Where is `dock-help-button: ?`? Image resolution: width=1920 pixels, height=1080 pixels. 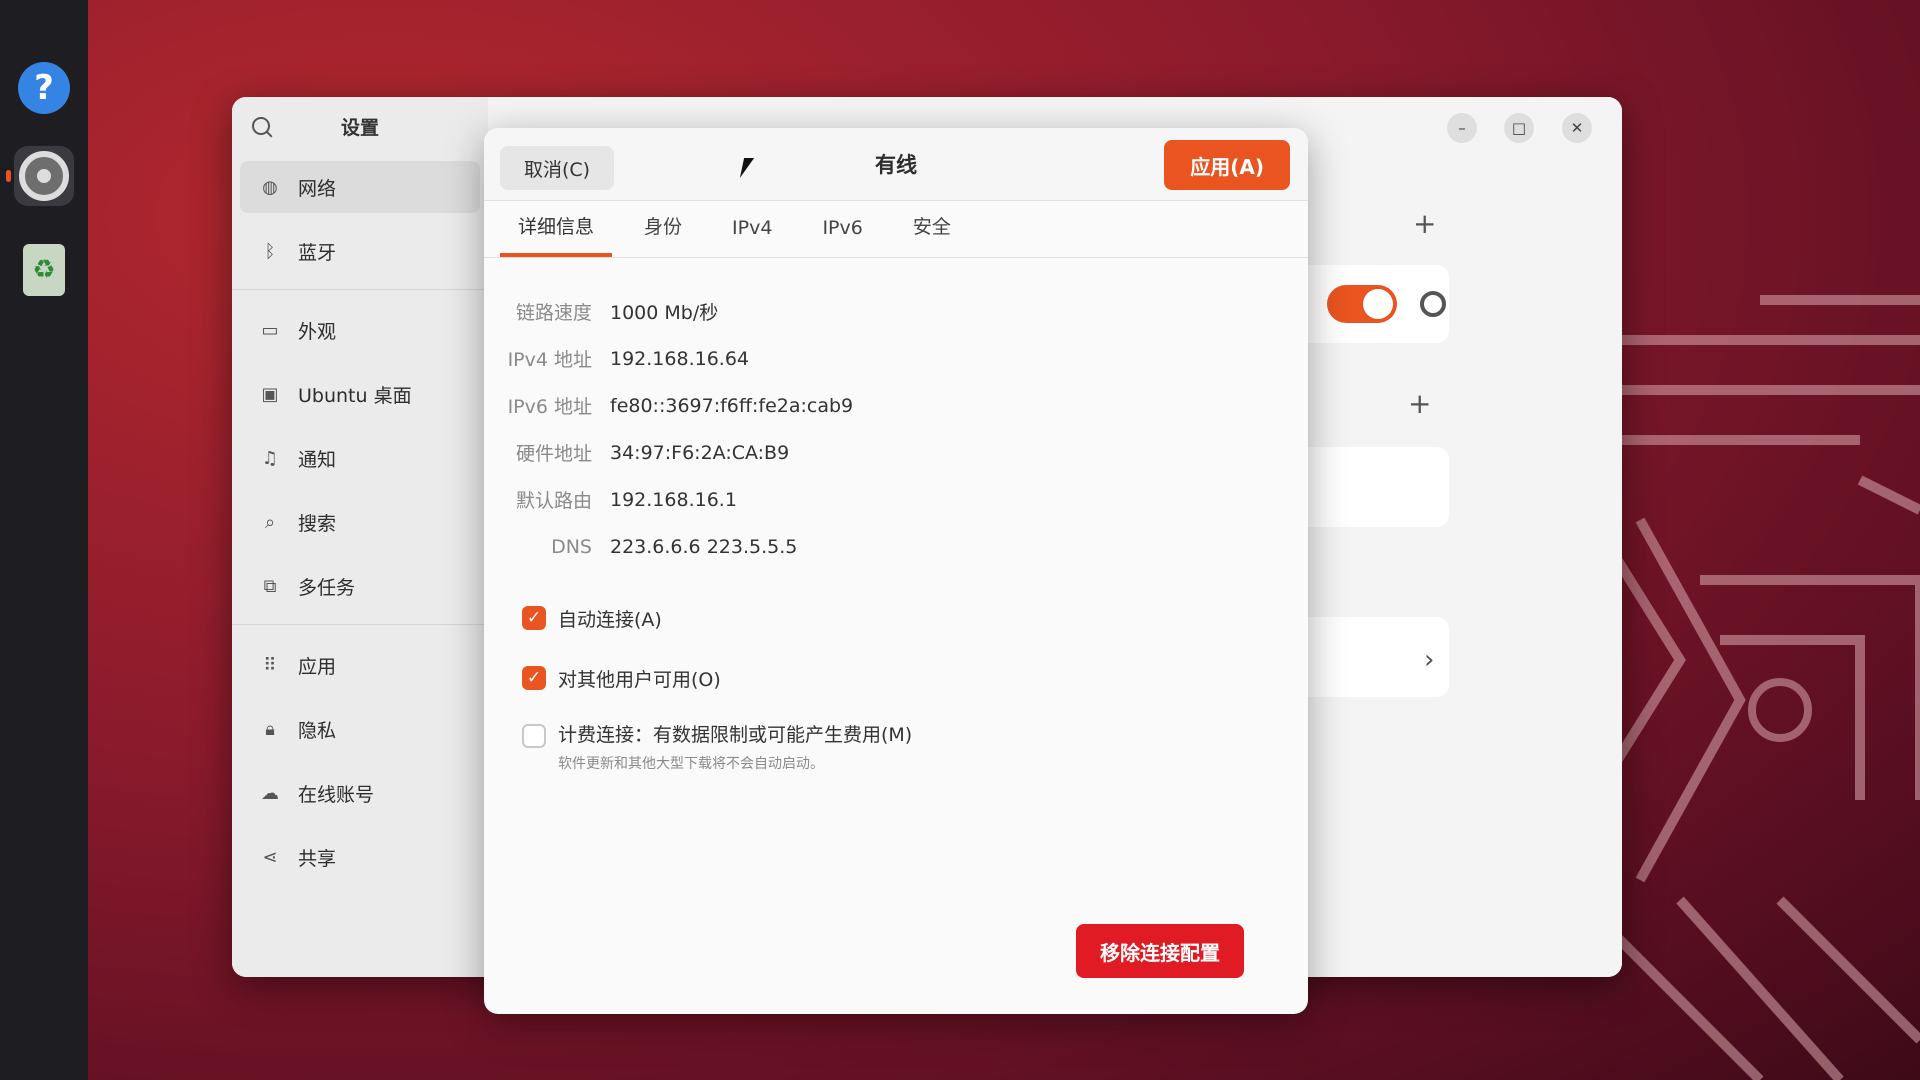 dock-help-button: ? is located at coordinates (44, 88).